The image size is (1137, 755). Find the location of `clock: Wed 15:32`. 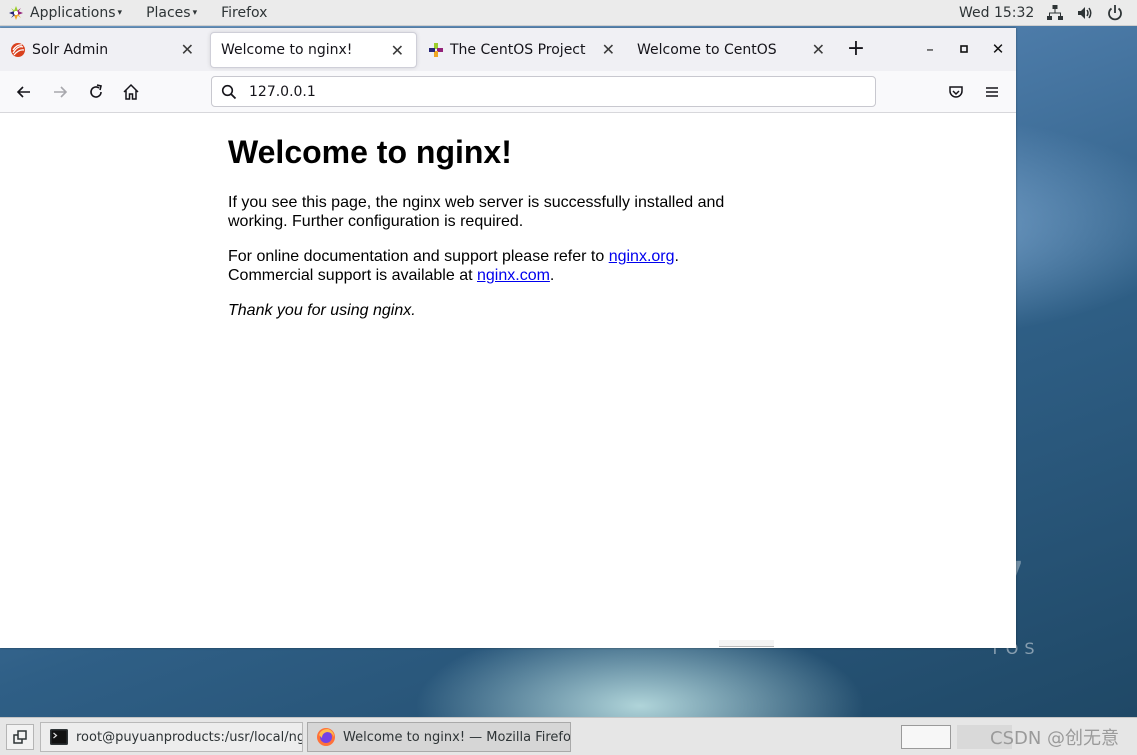

clock: Wed 15:32 is located at coordinates (996, 13).